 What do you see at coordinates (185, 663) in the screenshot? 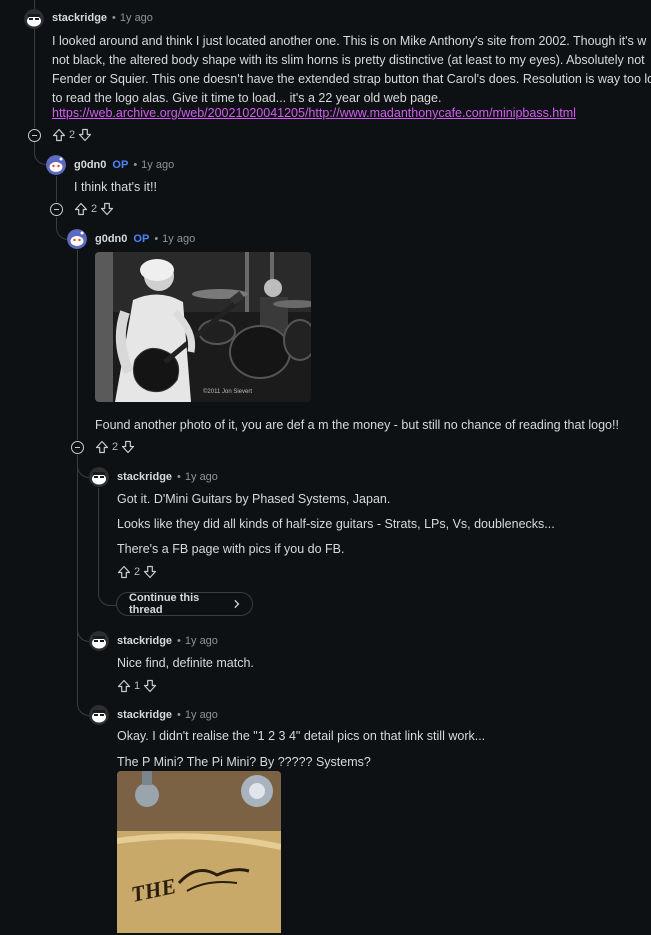
I see `comment-body-line: Nice find, definite match.` at bounding box center [185, 663].